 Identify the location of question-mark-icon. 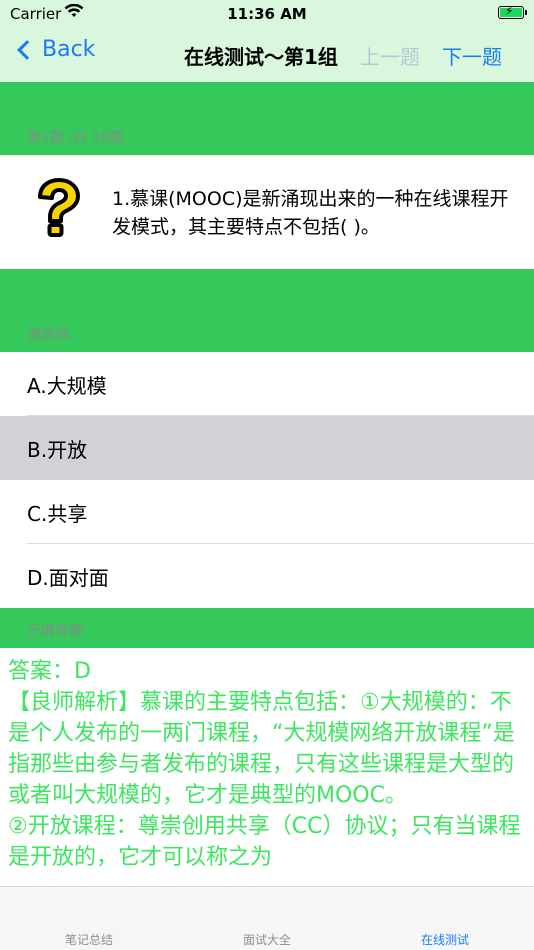
(58, 209).